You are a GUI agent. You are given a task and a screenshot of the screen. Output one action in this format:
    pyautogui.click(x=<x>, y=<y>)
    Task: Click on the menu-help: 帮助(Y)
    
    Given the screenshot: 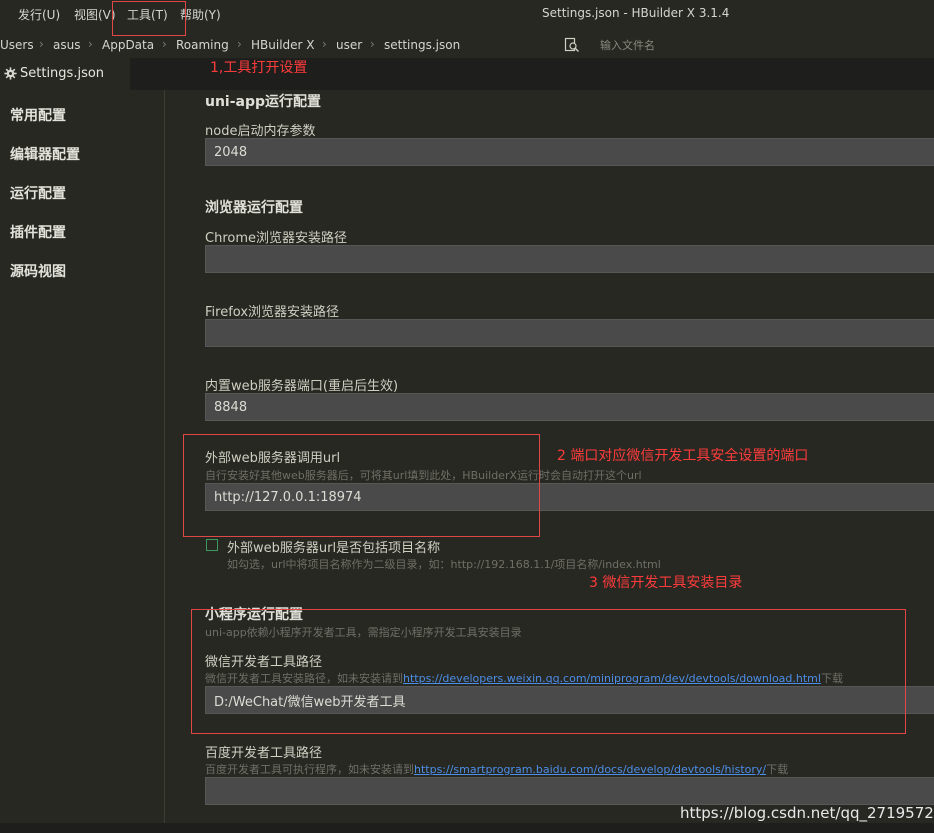 What is the action you would take?
    pyautogui.click(x=200, y=14)
    